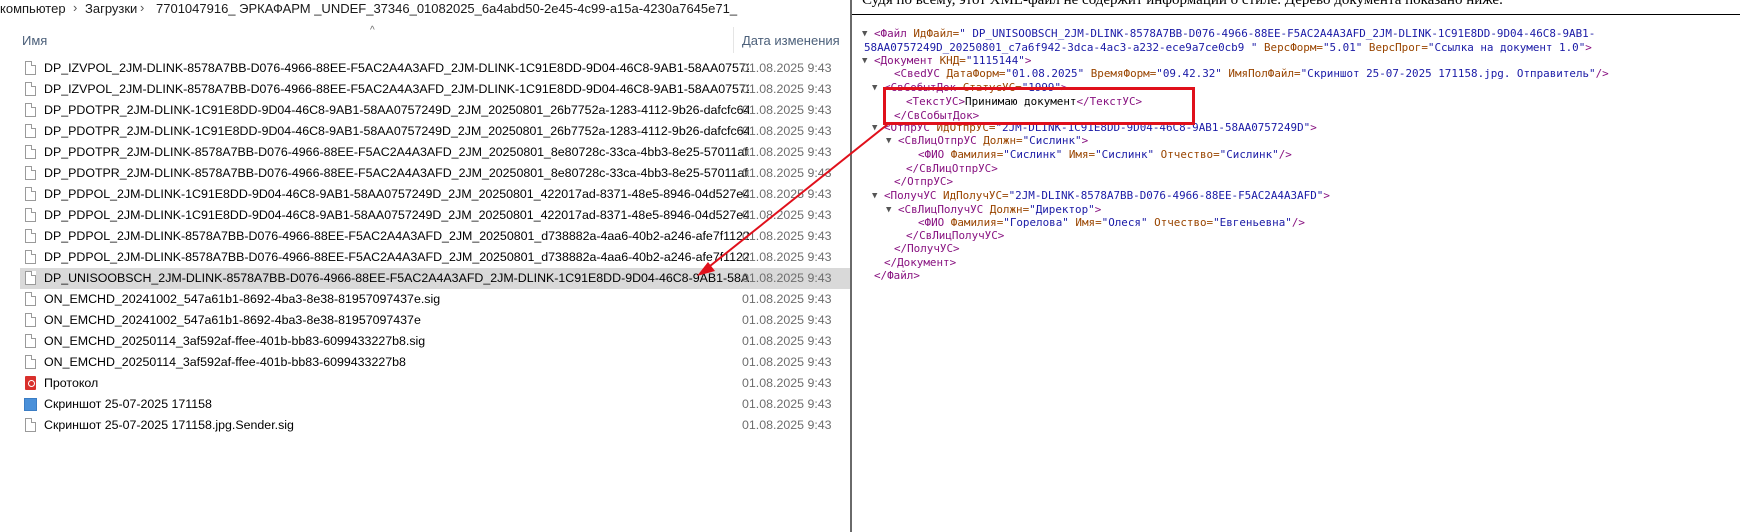  I want to click on xml-tag: <Документ, so click(907, 60).